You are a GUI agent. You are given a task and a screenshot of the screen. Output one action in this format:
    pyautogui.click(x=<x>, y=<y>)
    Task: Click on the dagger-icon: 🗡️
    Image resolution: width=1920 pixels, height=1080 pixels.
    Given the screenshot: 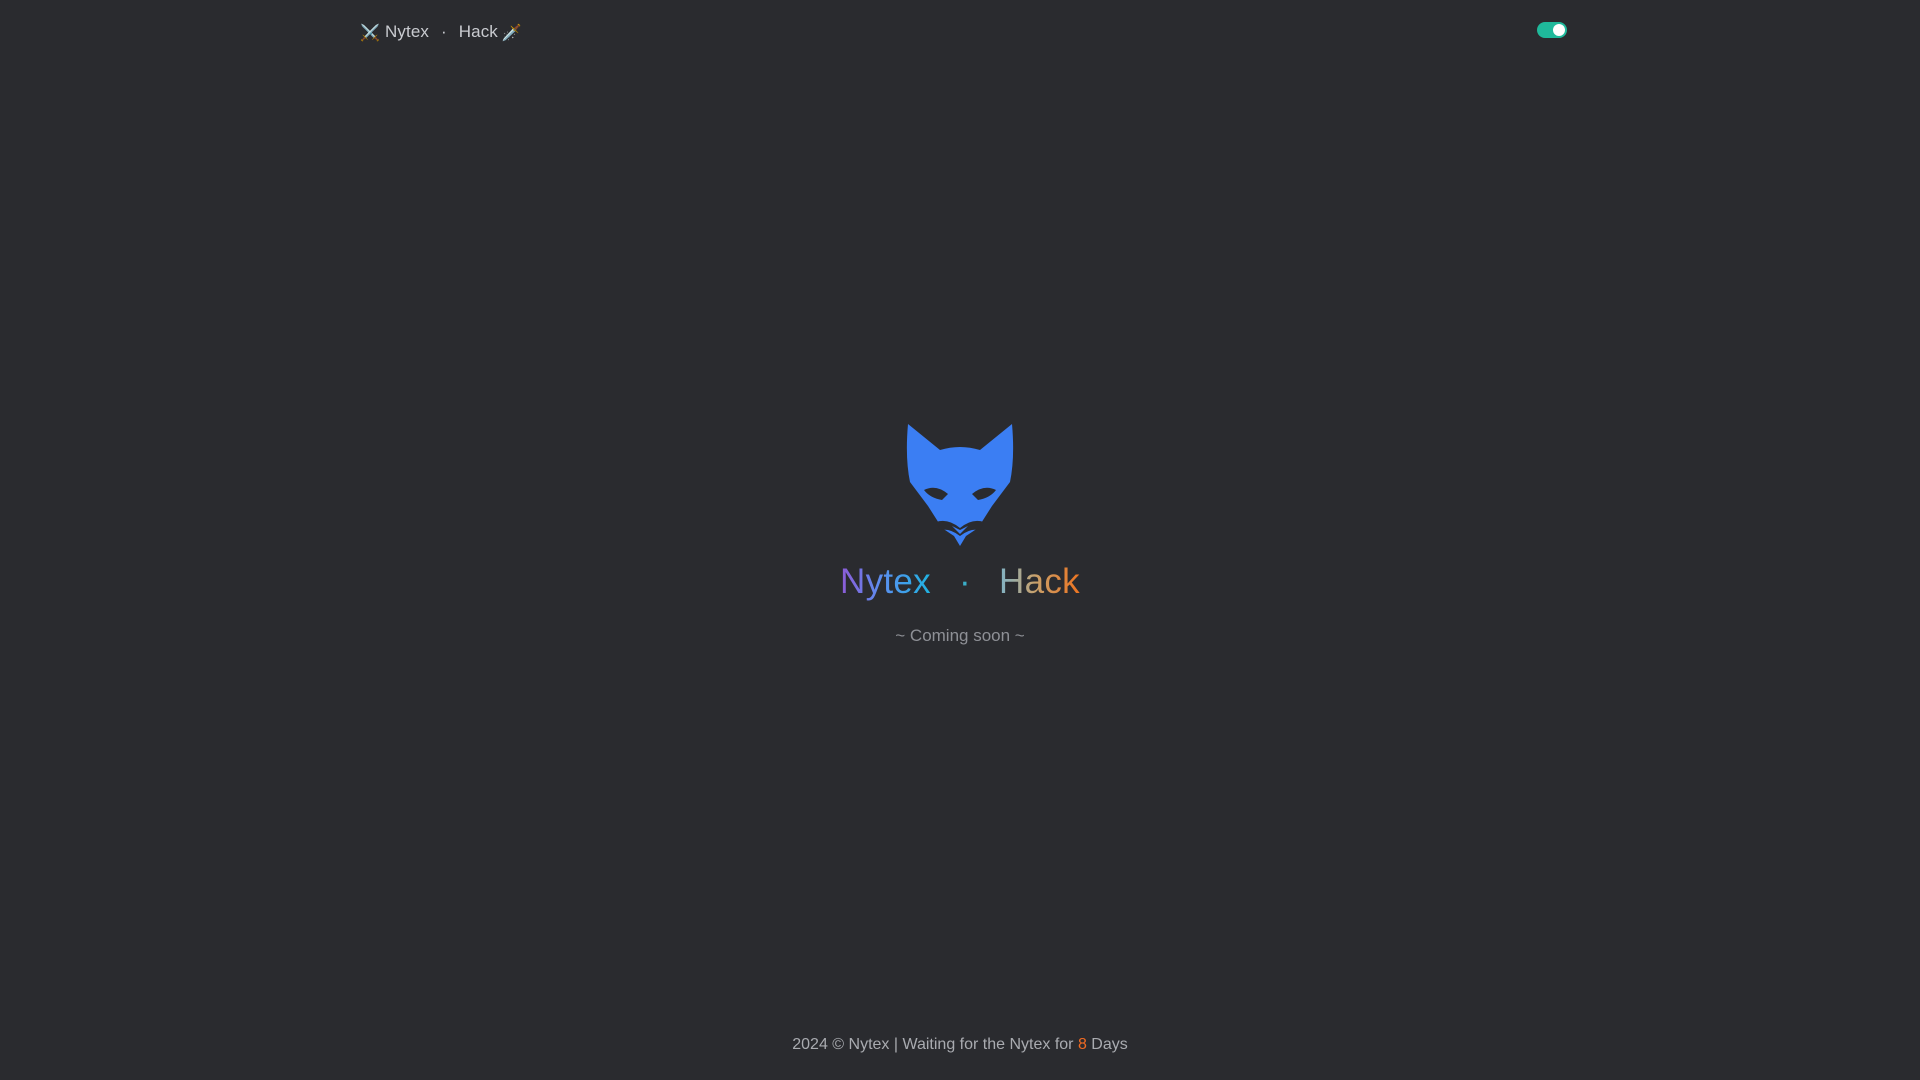 What is the action you would take?
    pyautogui.click(x=511, y=32)
    